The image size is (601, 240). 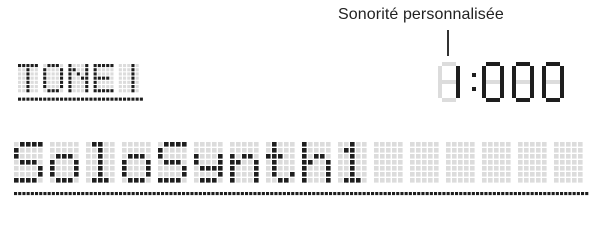 I want to click on lcd-mode-underline, so click(x=80, y=99).